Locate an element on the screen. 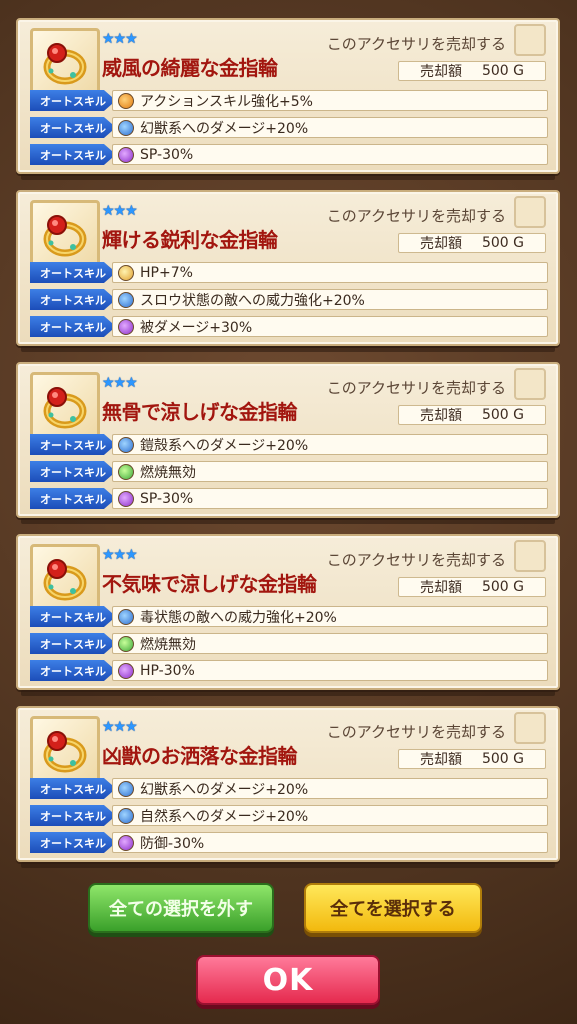  item-name: 凶獣のお洒落な金指輪 is located at coordinates (200, 756).